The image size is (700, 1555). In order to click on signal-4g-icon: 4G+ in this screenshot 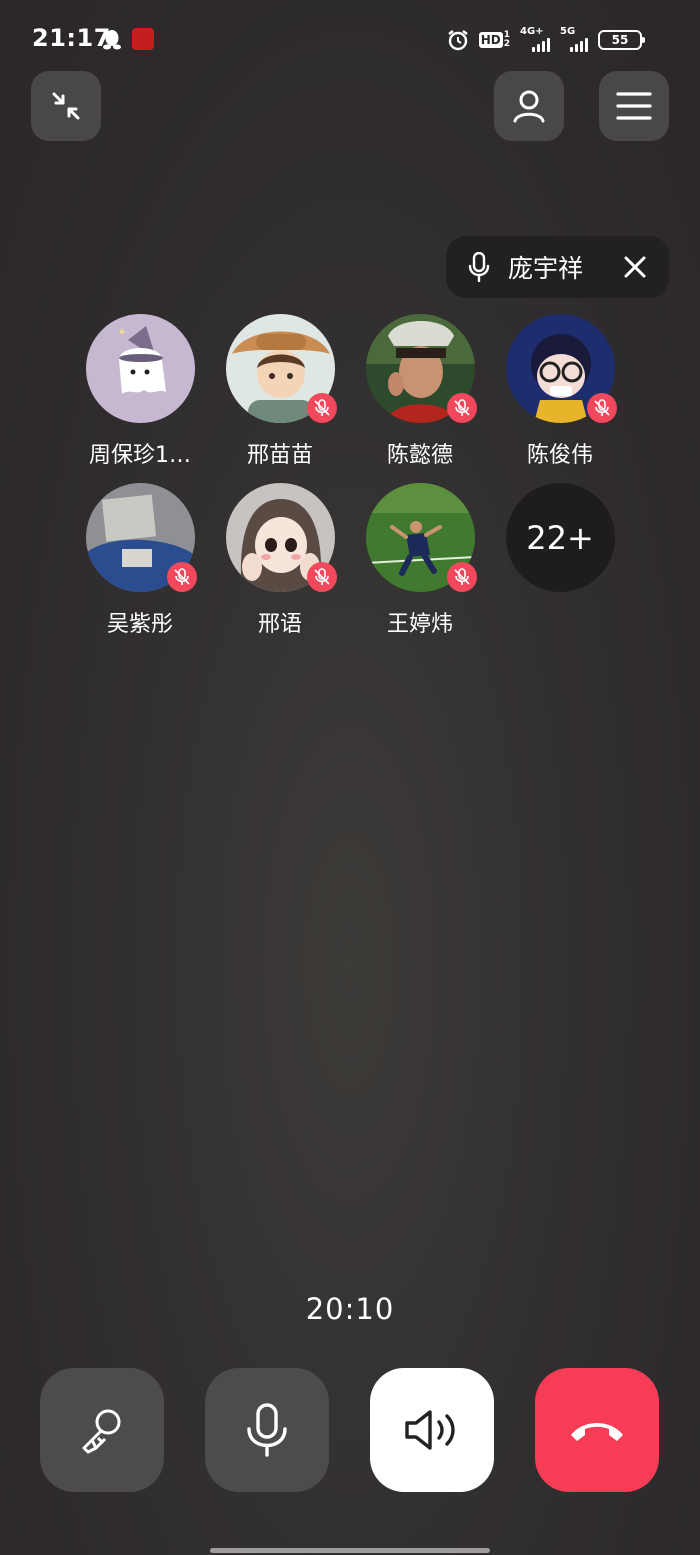, I will do `click(535, 39)`.